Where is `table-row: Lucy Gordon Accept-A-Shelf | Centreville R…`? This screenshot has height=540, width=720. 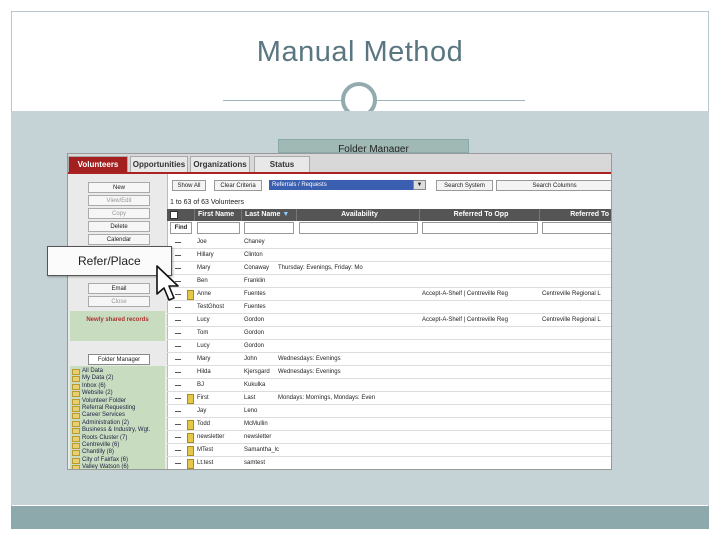 table-row: Lucy Gordon Accept-A-Shelf | Centreville R… is located at coordinates (389, 320).